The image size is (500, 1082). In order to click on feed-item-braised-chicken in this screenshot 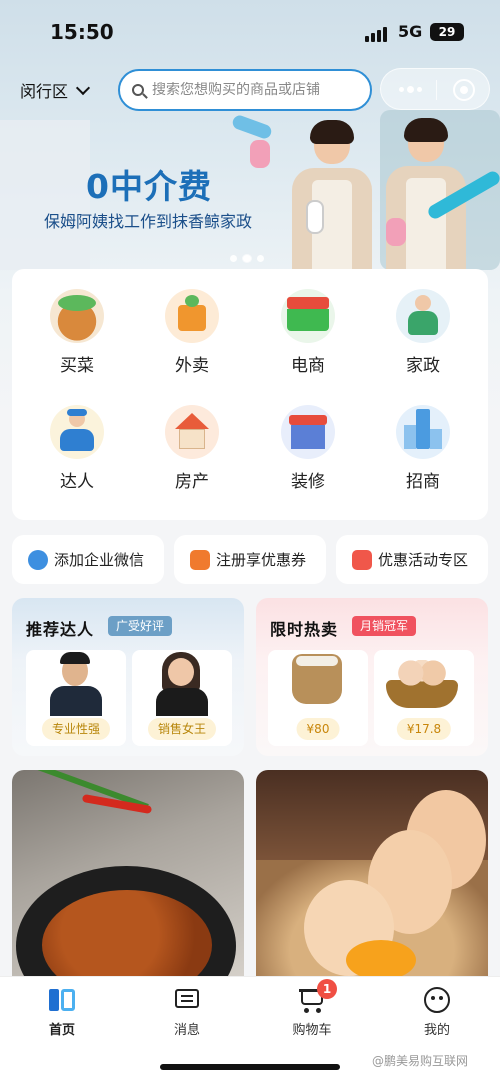, I will do `click(128, 880)`.